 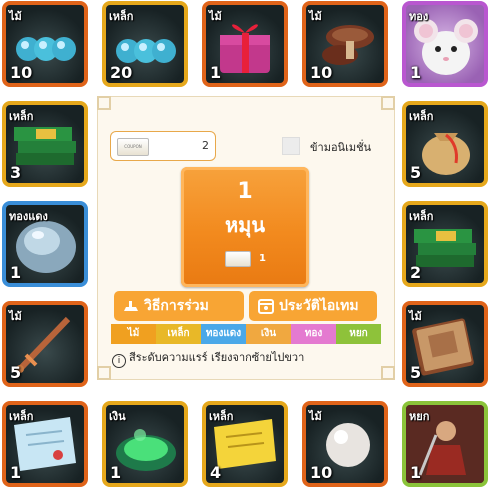 I want to click on calendar-icon, so click(x=266, y=306).